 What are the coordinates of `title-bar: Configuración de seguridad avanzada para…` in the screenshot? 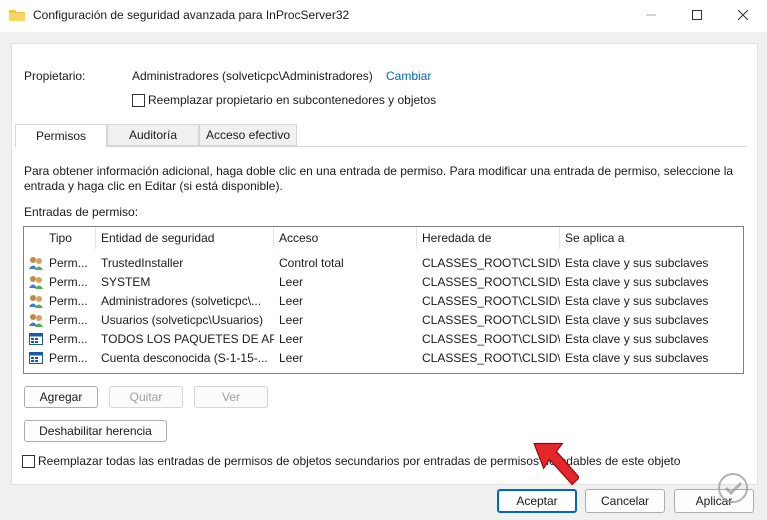 It's located at (383, 16).